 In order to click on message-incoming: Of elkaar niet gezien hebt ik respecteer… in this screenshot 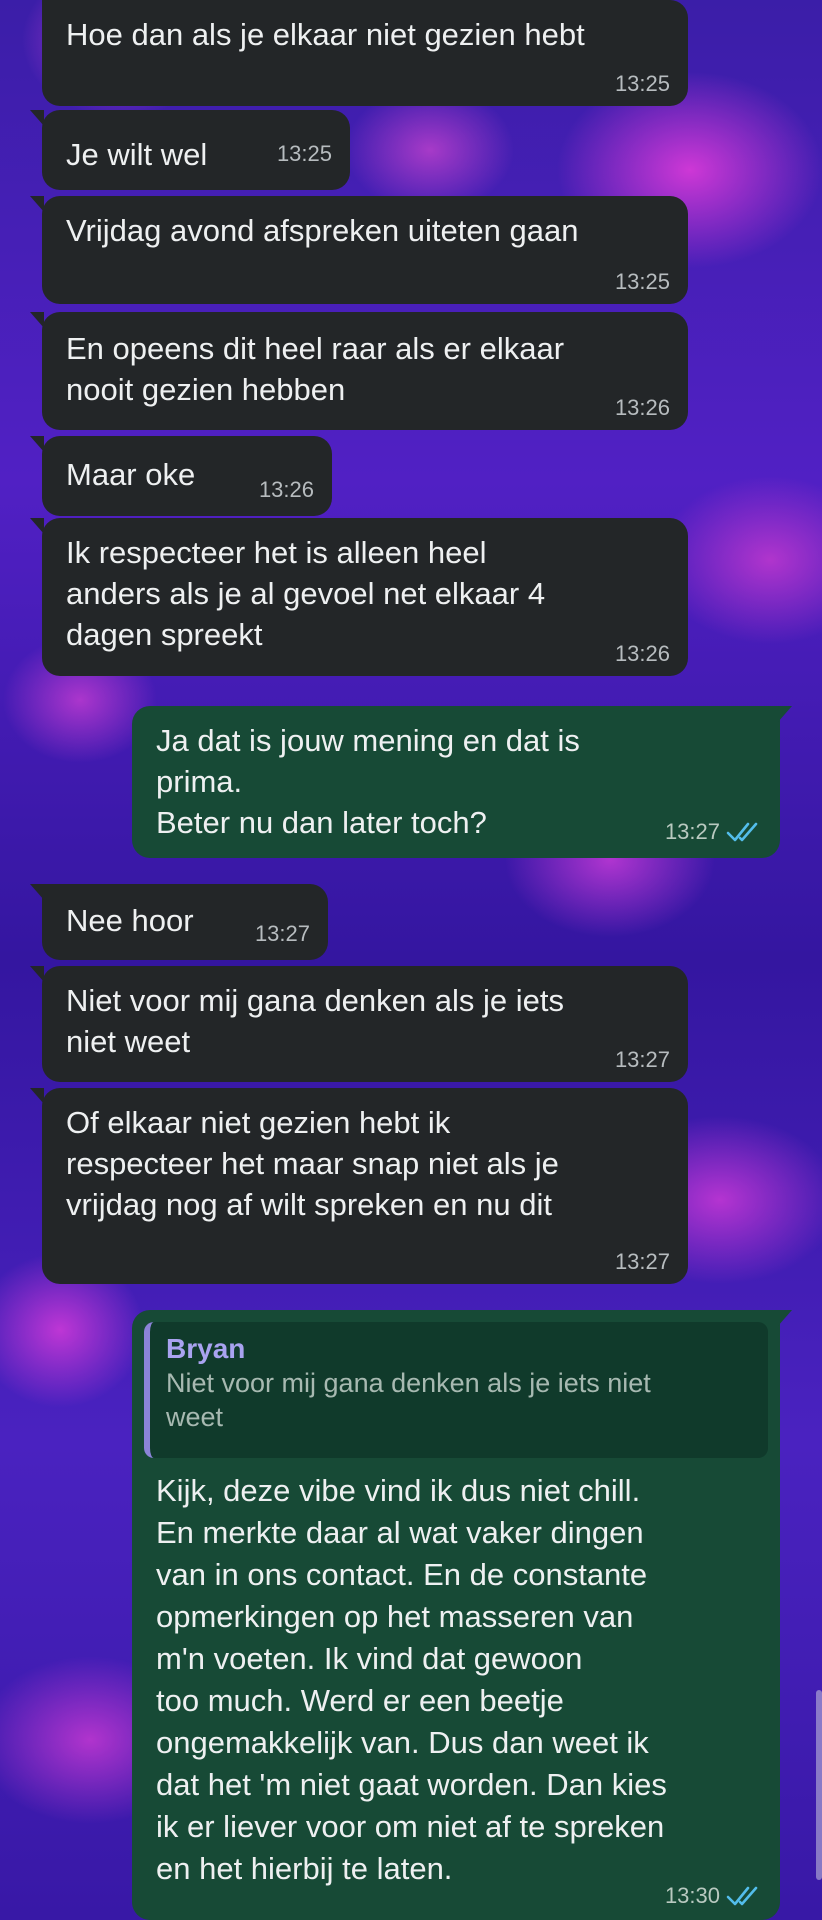, I will do `click(359, 1186)`.